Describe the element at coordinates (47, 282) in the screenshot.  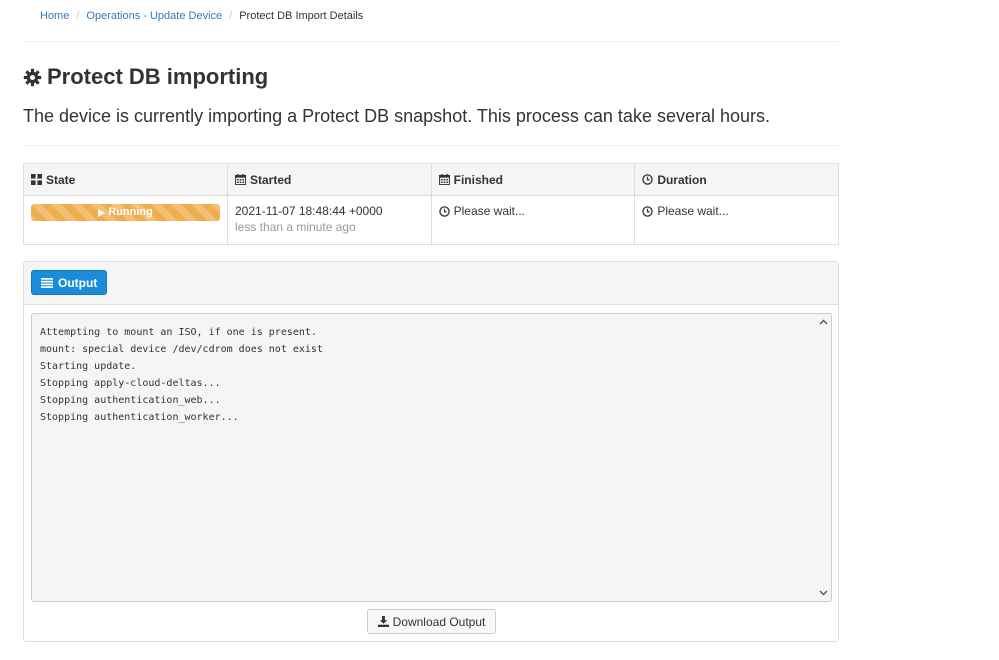
I see `list-icon` at that location.